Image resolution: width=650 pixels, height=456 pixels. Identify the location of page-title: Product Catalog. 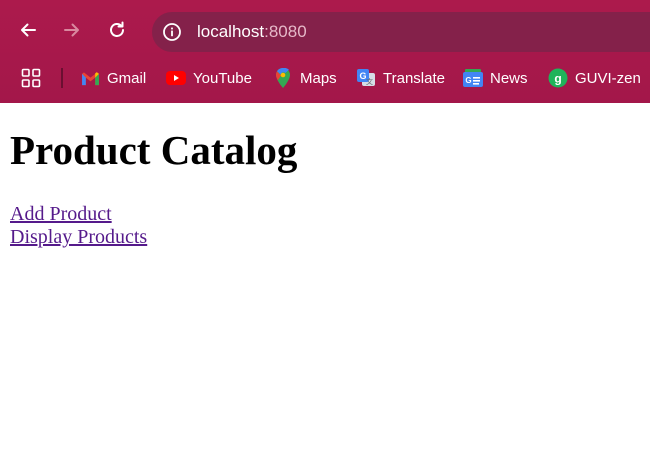
(154, 150).